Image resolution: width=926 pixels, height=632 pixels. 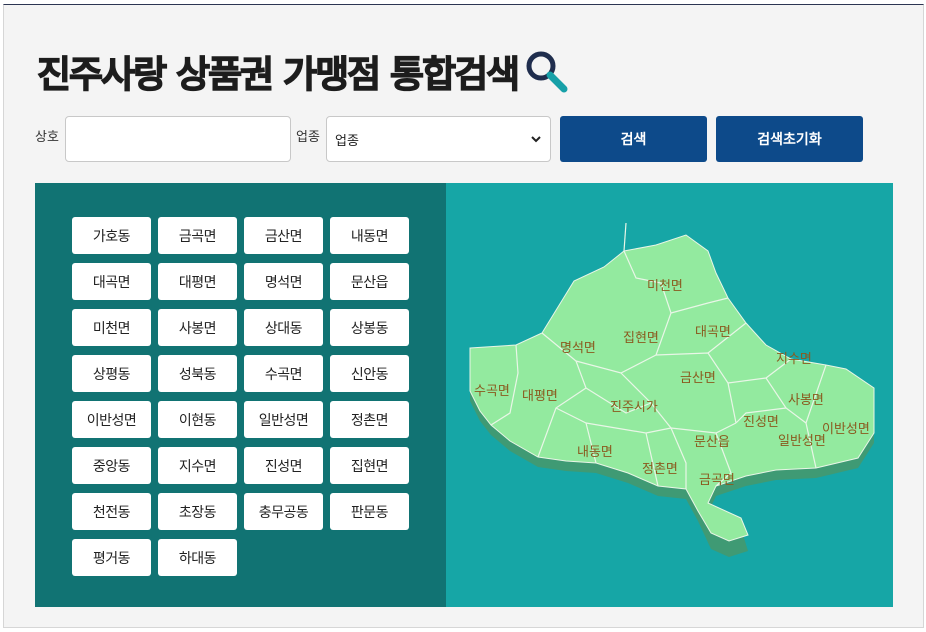 I want to click on reset-search-button: 검색초기화, so click(x=789, y=139).